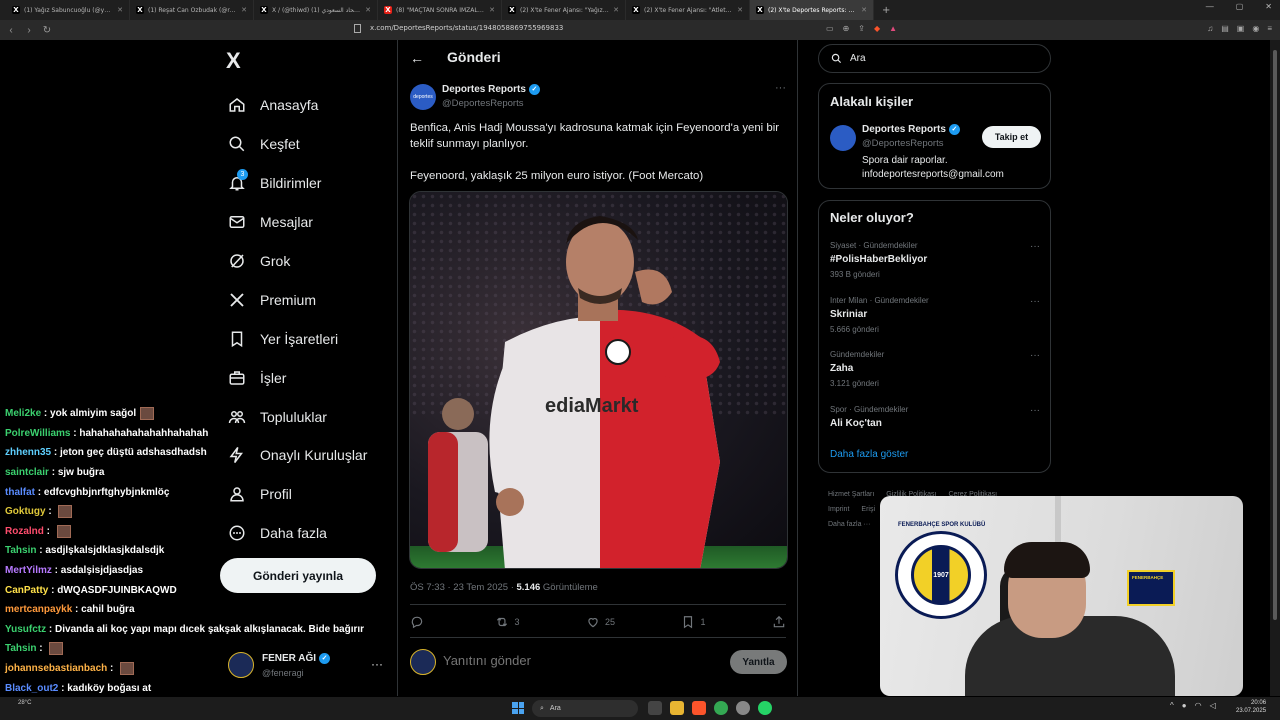  I want to click on footer-link: Imprint, so click(838, 509).